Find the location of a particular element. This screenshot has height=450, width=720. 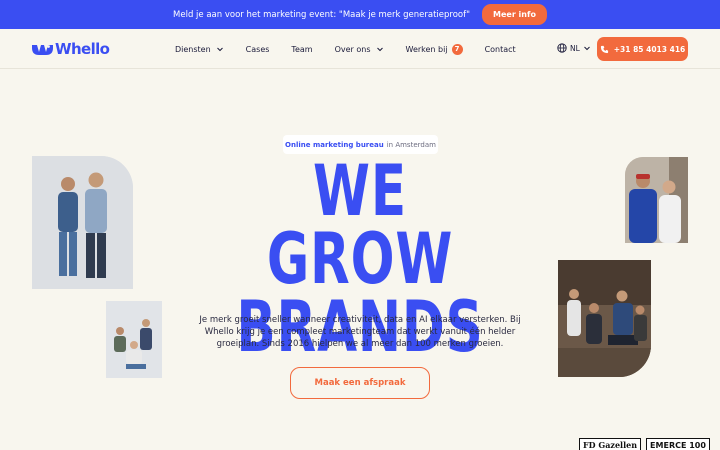

whello-logo-icon is located at coordinates (42, 50).